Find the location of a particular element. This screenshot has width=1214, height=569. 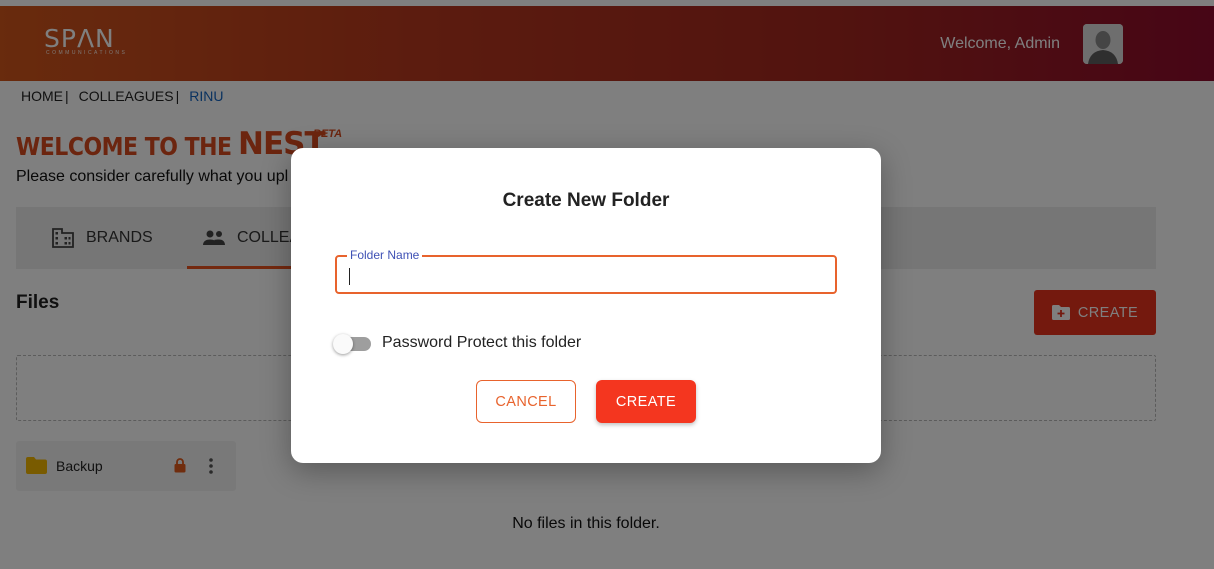

password-protect-toggle is located at coordinates (352, 344).